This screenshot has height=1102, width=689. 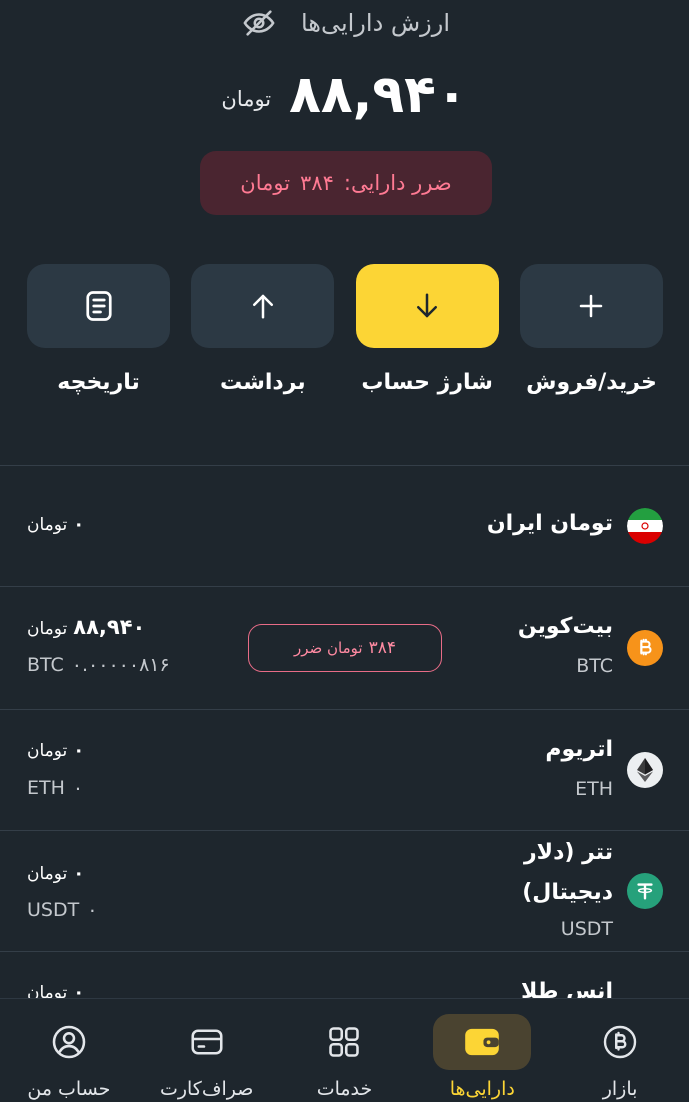 I want to click on asset-symbol: USDT, so click(x=586, y=929).